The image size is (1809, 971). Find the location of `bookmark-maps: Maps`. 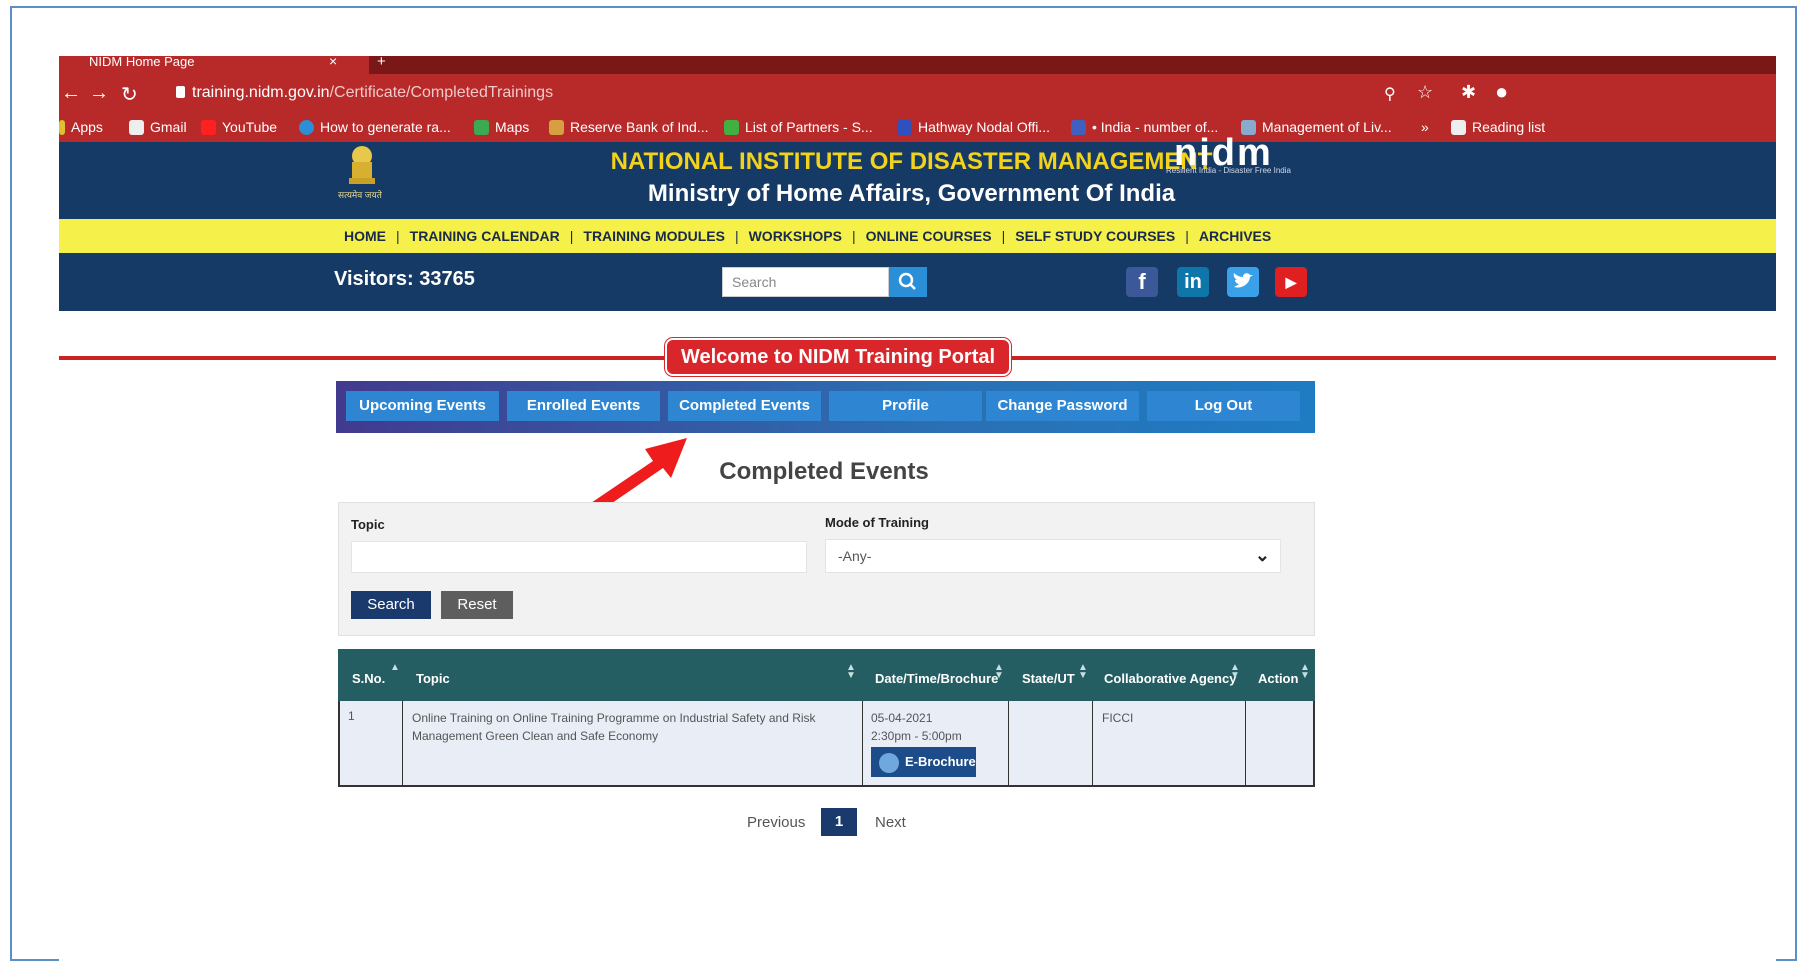

bookmark-maps: Maps is located at coordinates (501, 127).